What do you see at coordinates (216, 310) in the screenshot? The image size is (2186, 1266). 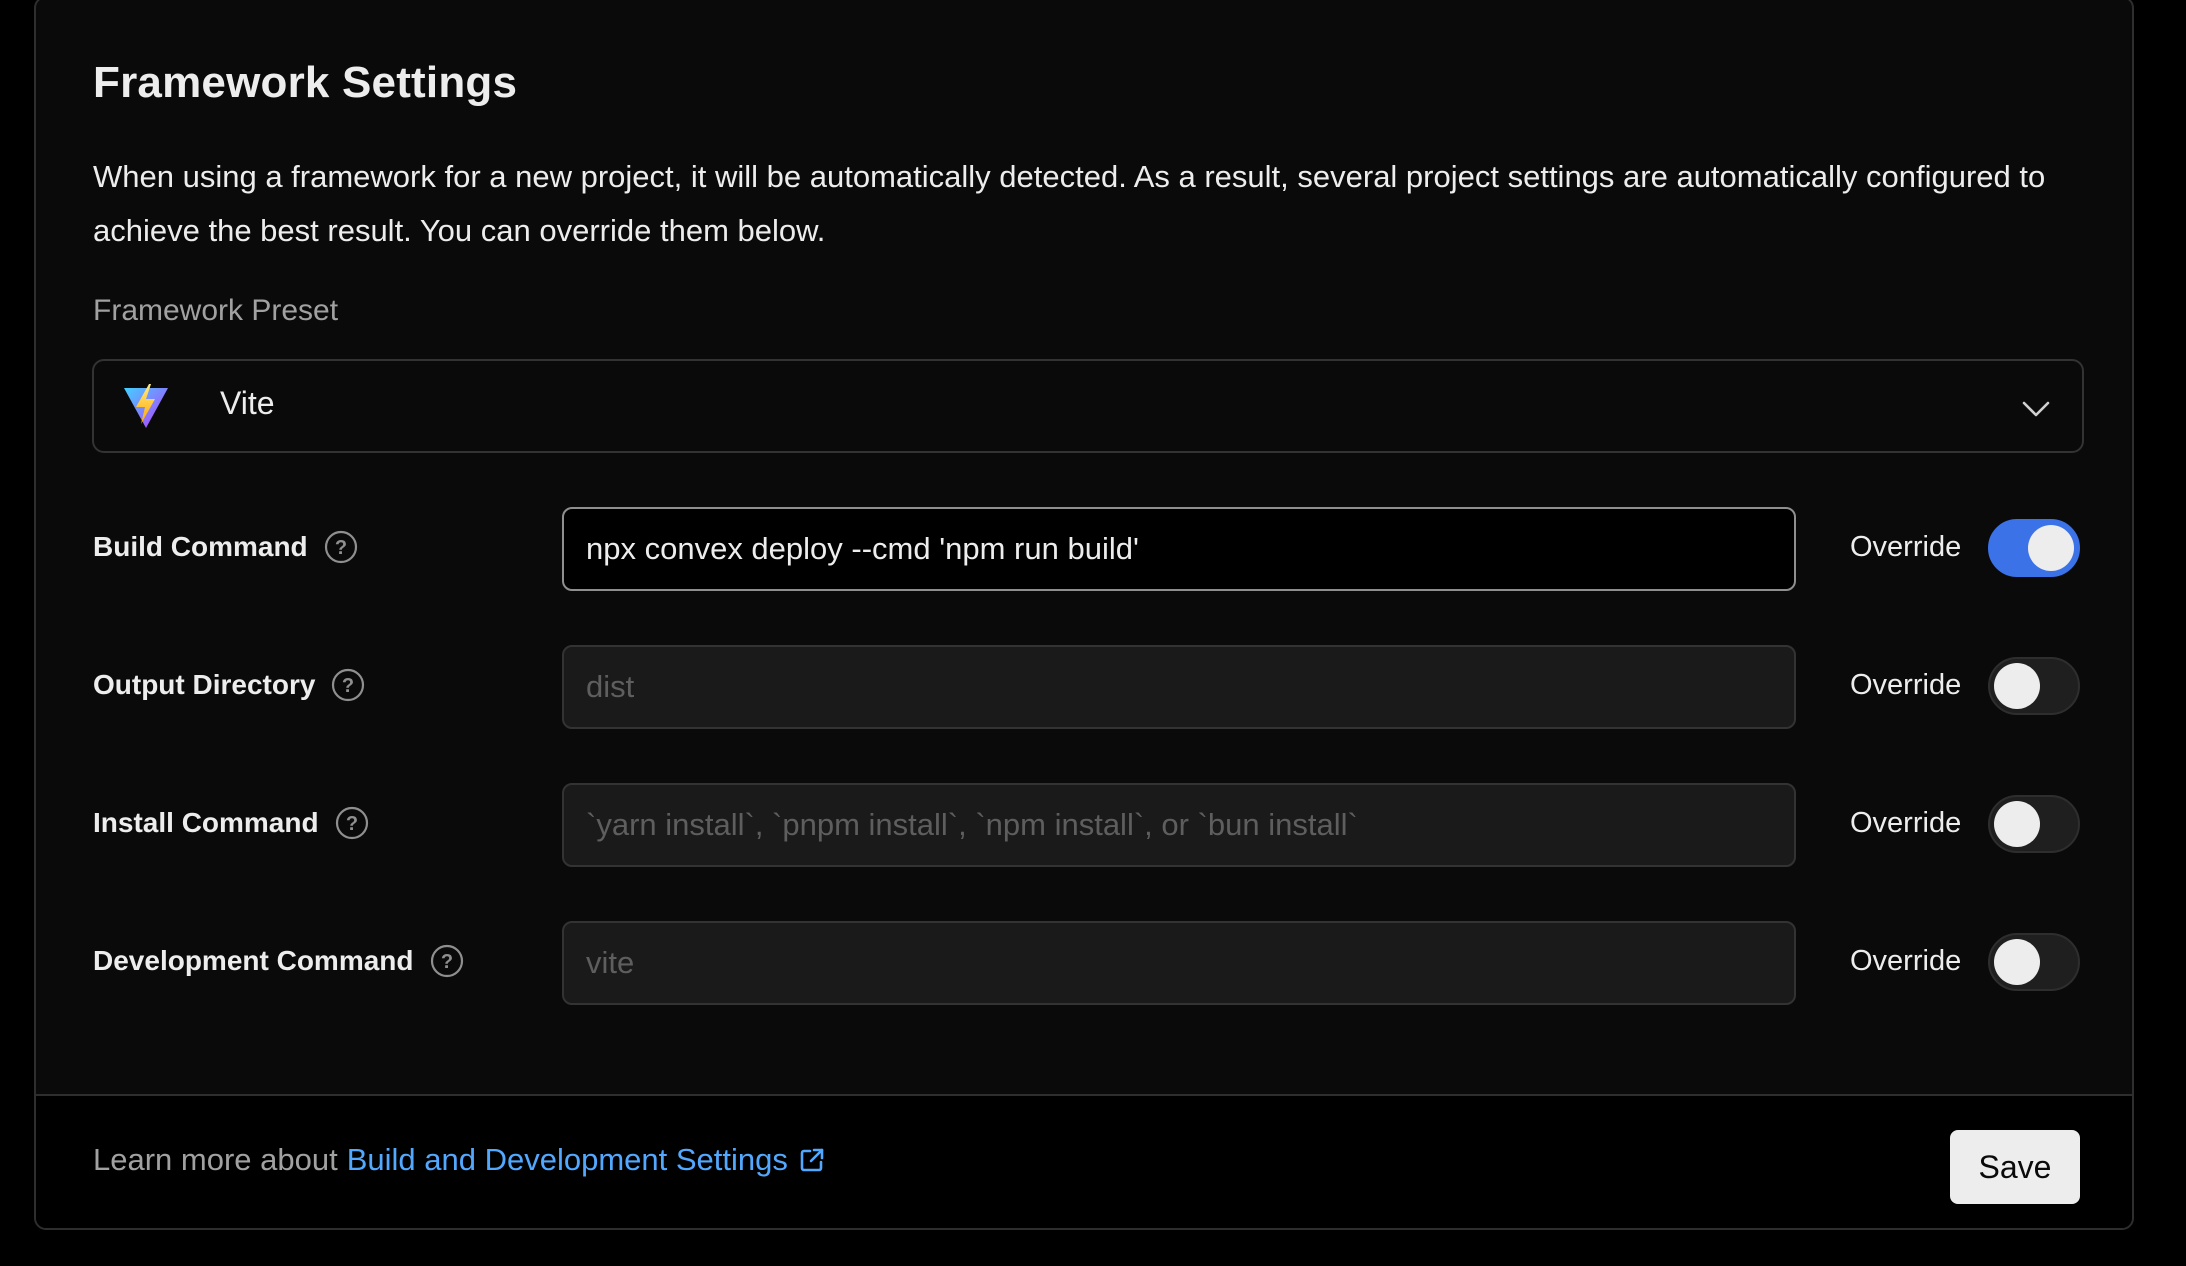 I see `framework-preset-label: Framework Preset` at bounding box center [216, 310].